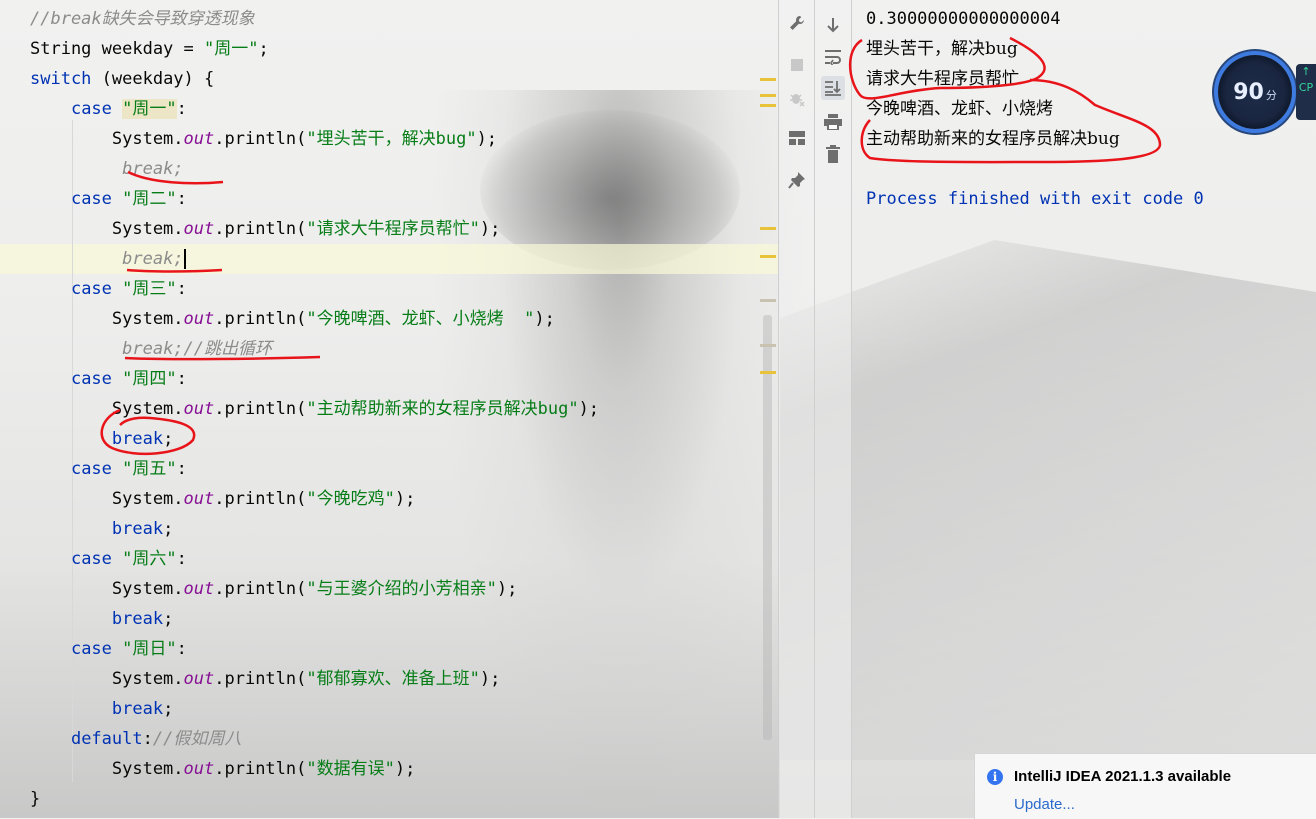  I want to click on code-token: "今晚吃鸡", so click(350, 499).